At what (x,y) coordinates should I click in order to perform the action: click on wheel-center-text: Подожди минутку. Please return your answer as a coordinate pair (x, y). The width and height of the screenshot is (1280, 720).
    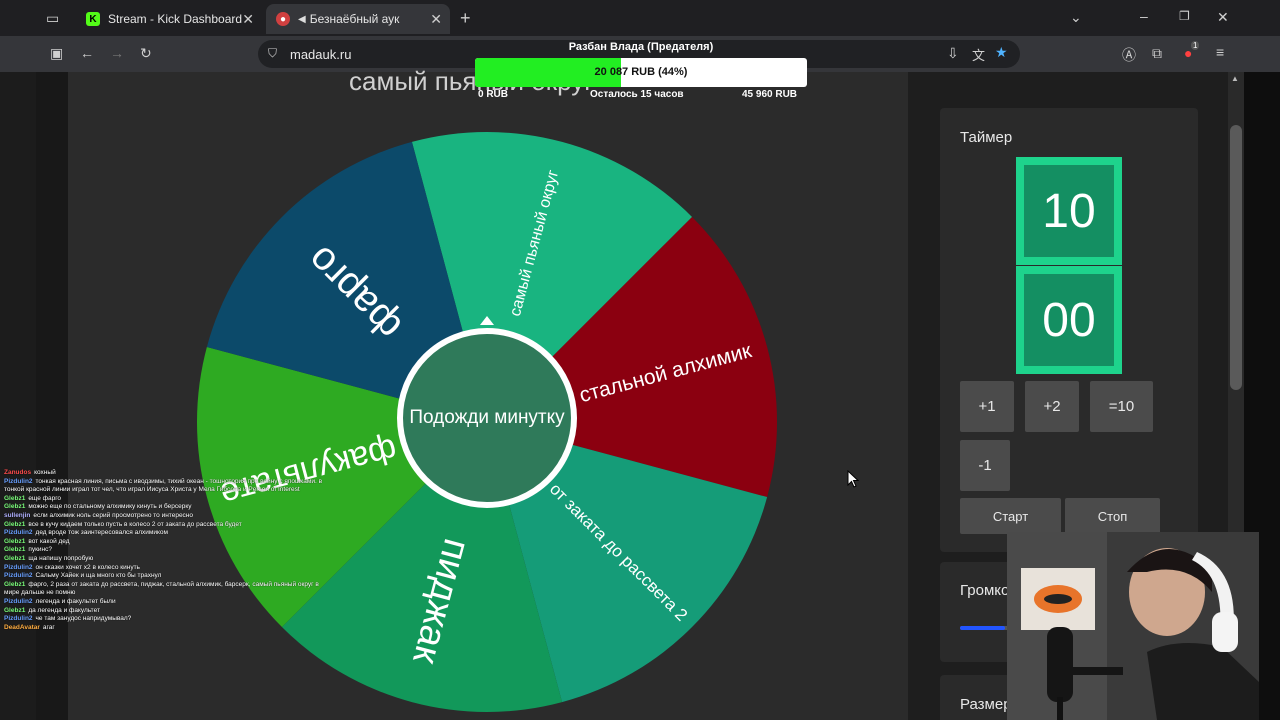
    Looking at the image, I should click on (487, 417).